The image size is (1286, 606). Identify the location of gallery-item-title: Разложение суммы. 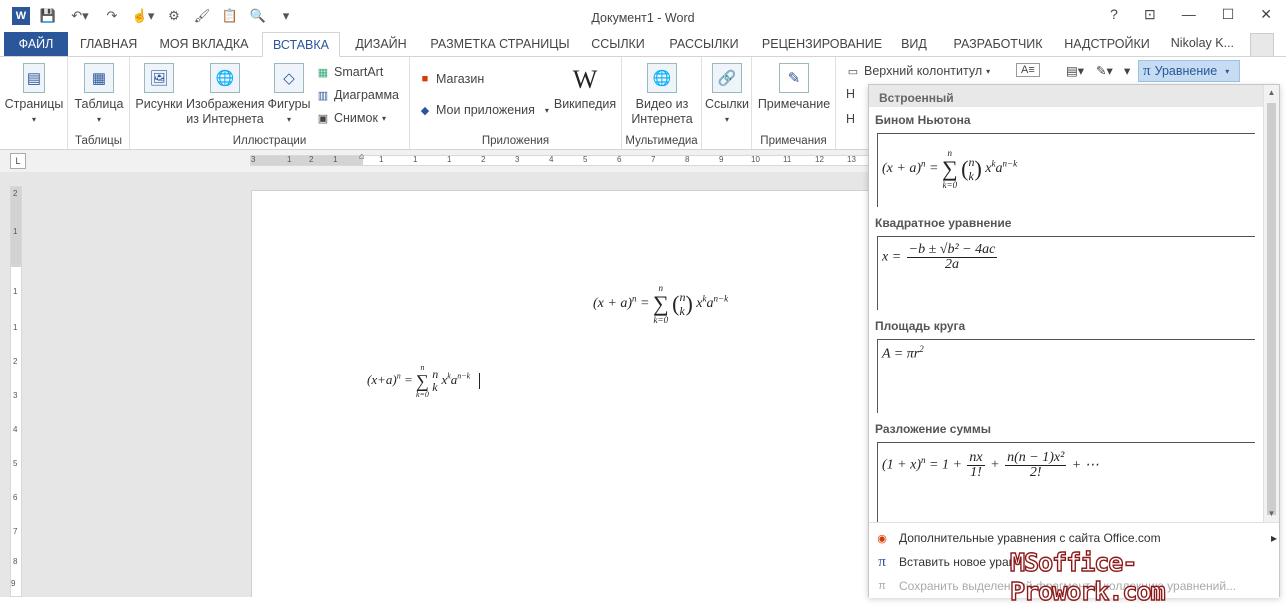
(933, 429).